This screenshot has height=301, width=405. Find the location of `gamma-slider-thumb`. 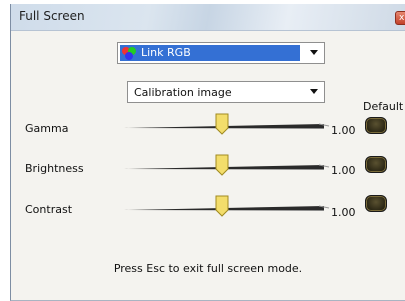

gamma-slider-thumb is located at coordinates (222, 124).